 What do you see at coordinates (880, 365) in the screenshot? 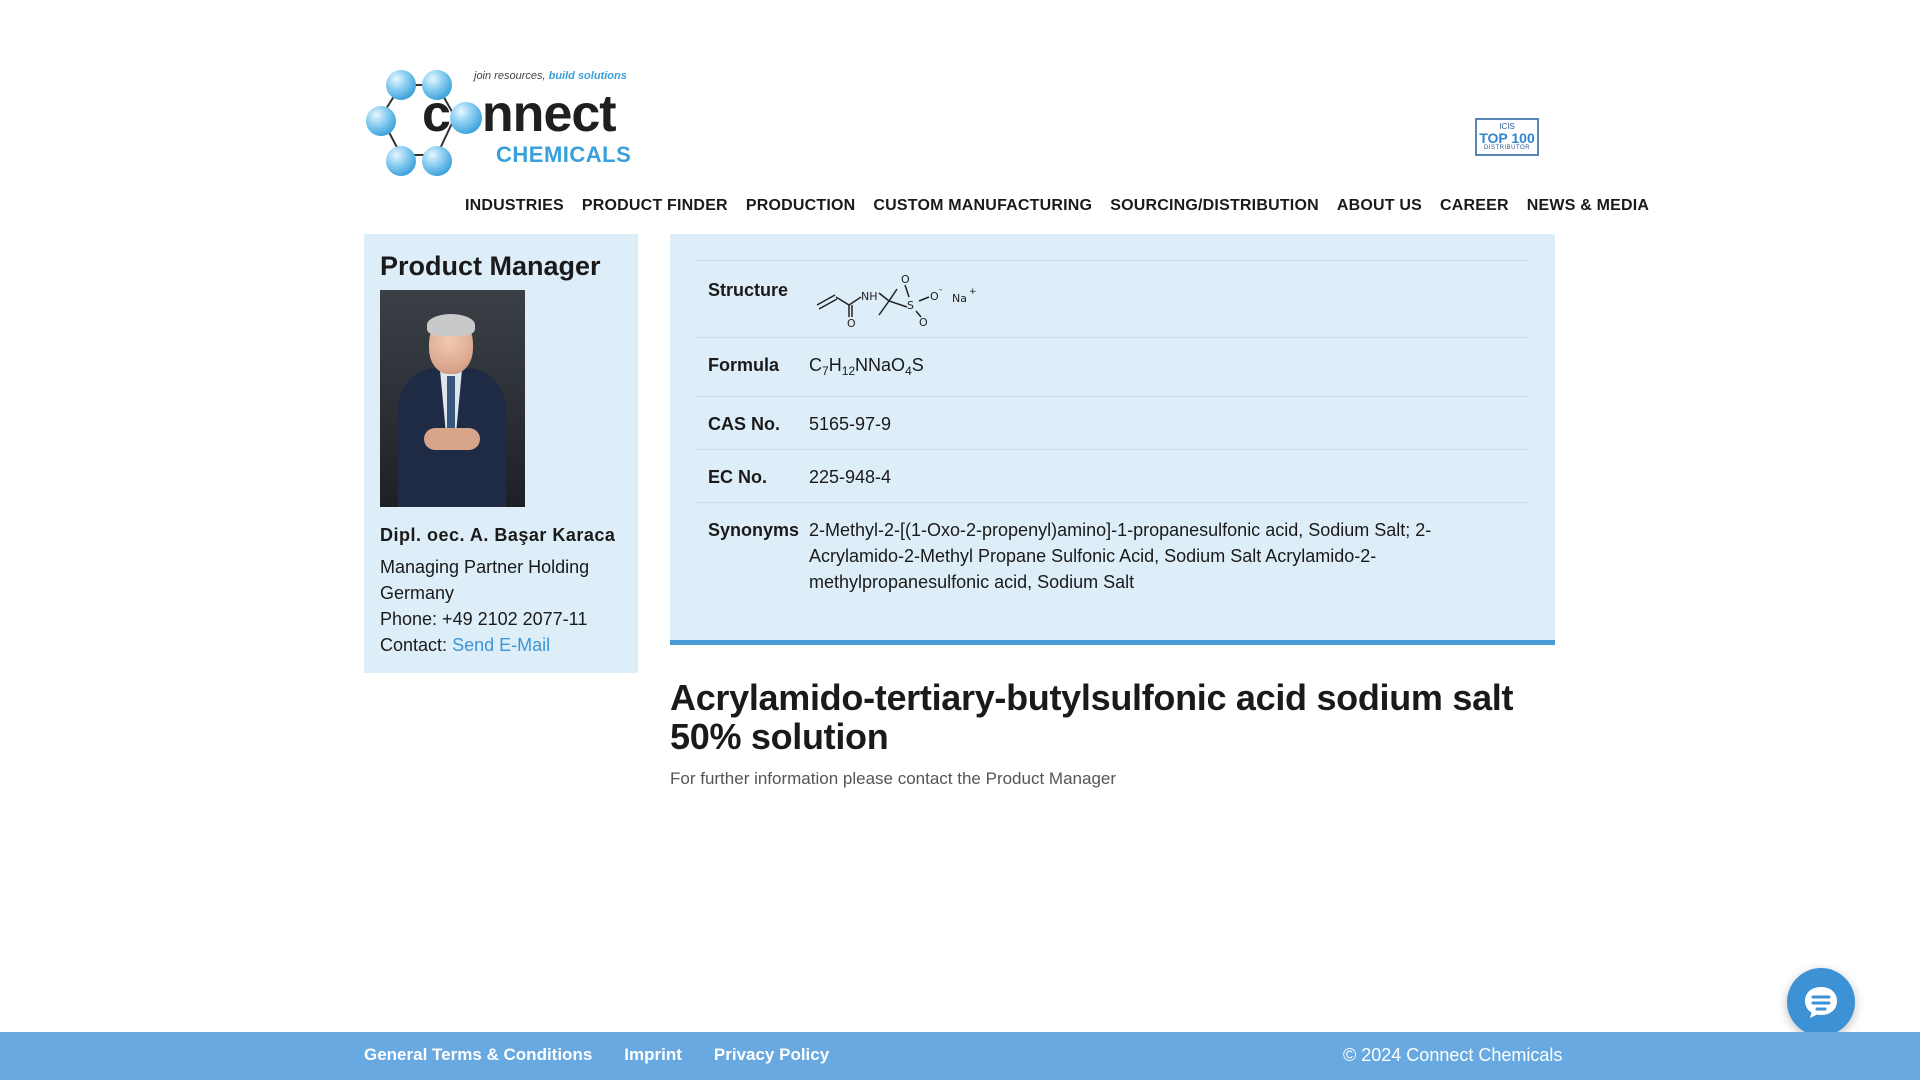
I see `formula-nnao: NNaO` at bounding box center [880, 365].